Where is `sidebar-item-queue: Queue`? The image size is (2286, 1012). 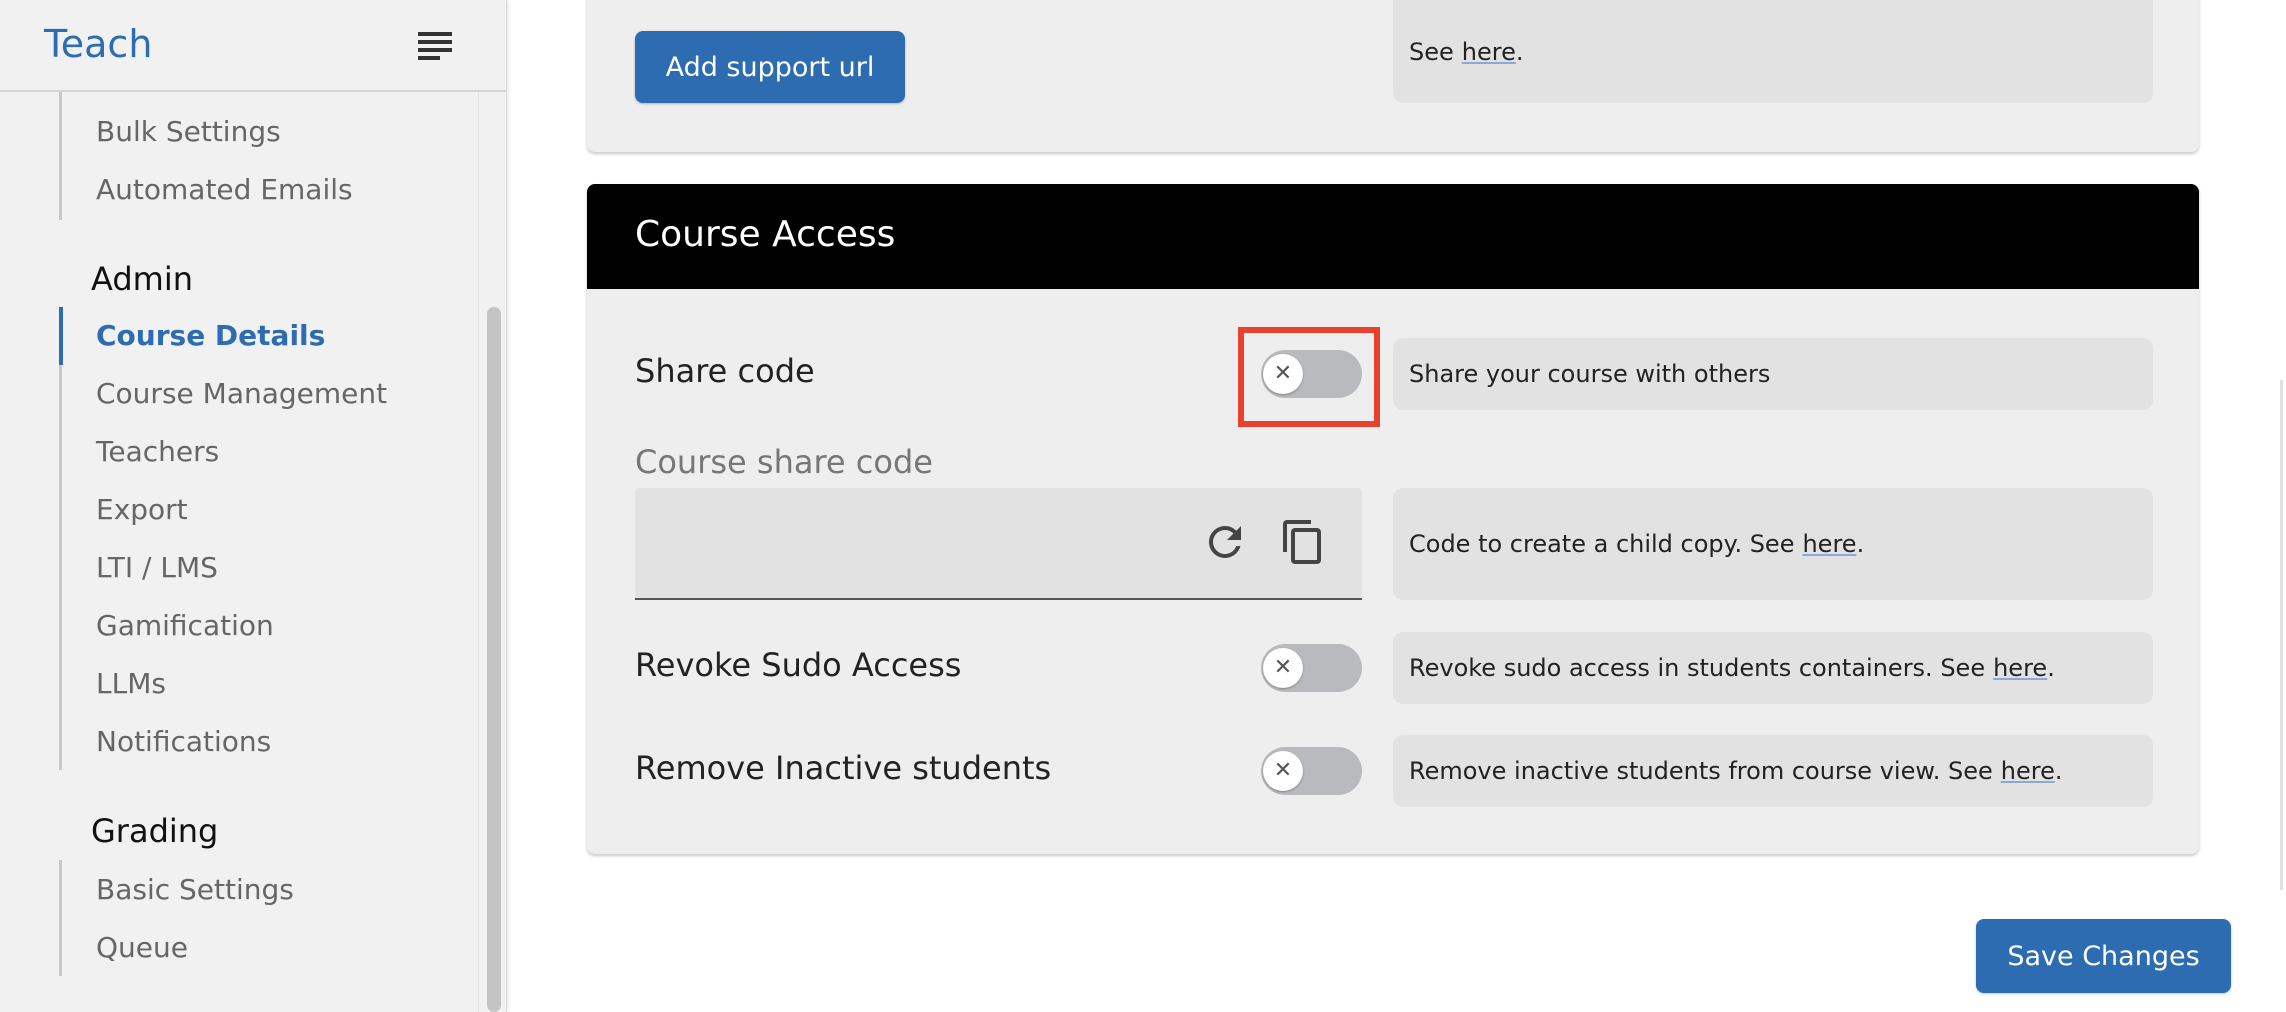
sidebar-item-queue: Queue is located at coordinates (142, 947).